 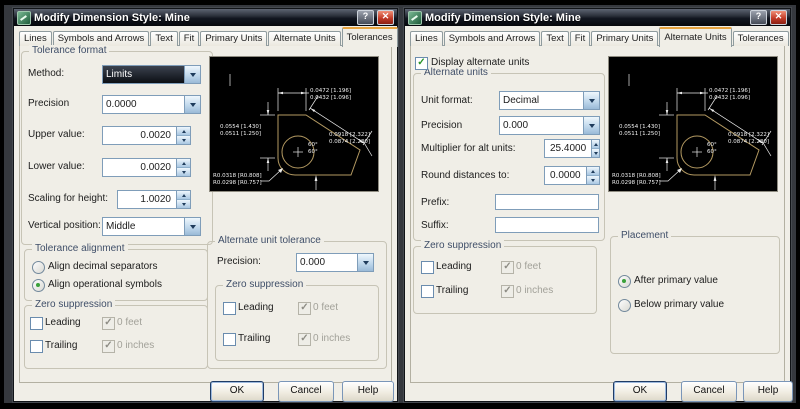 I want to click on multiplier-label: Multiplier for alt units:, so click(x=468, y=148).